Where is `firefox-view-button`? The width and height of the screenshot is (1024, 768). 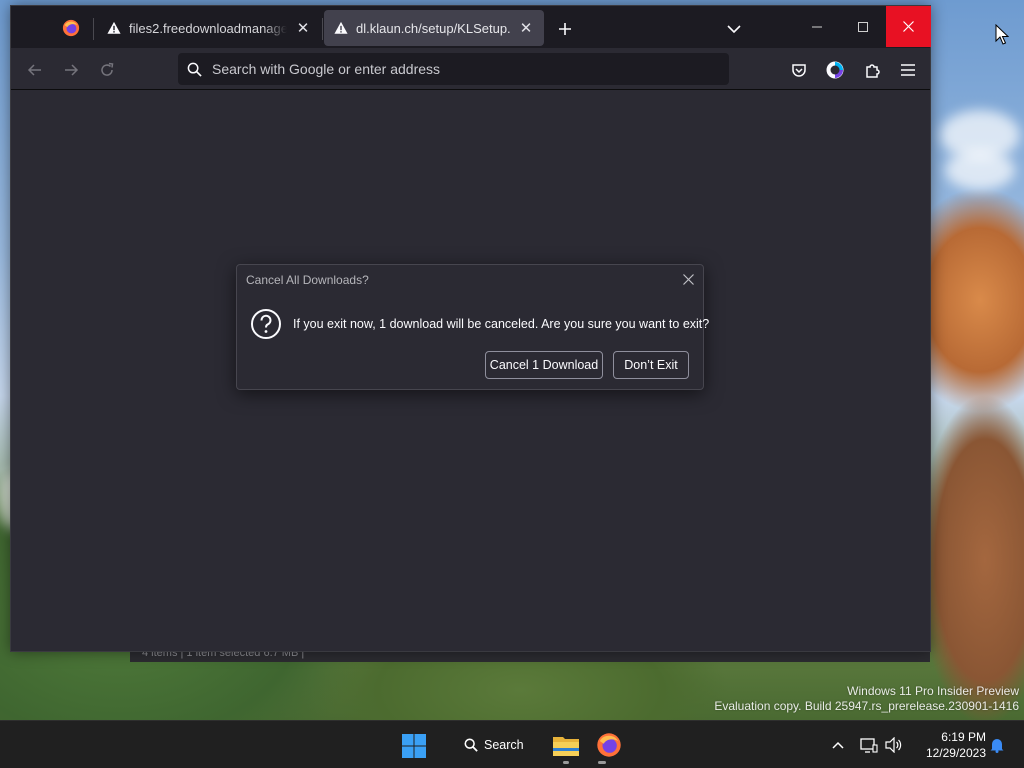
firefox-view-button is located at coordinates (71, 28).